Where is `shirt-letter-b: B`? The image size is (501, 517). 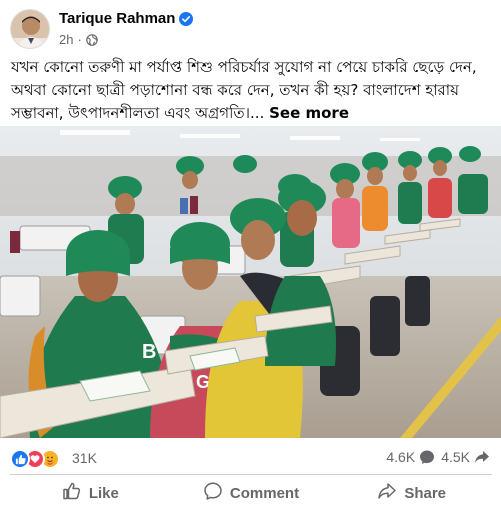 shirt-letter-b: B is located at coordinates (149, 352).